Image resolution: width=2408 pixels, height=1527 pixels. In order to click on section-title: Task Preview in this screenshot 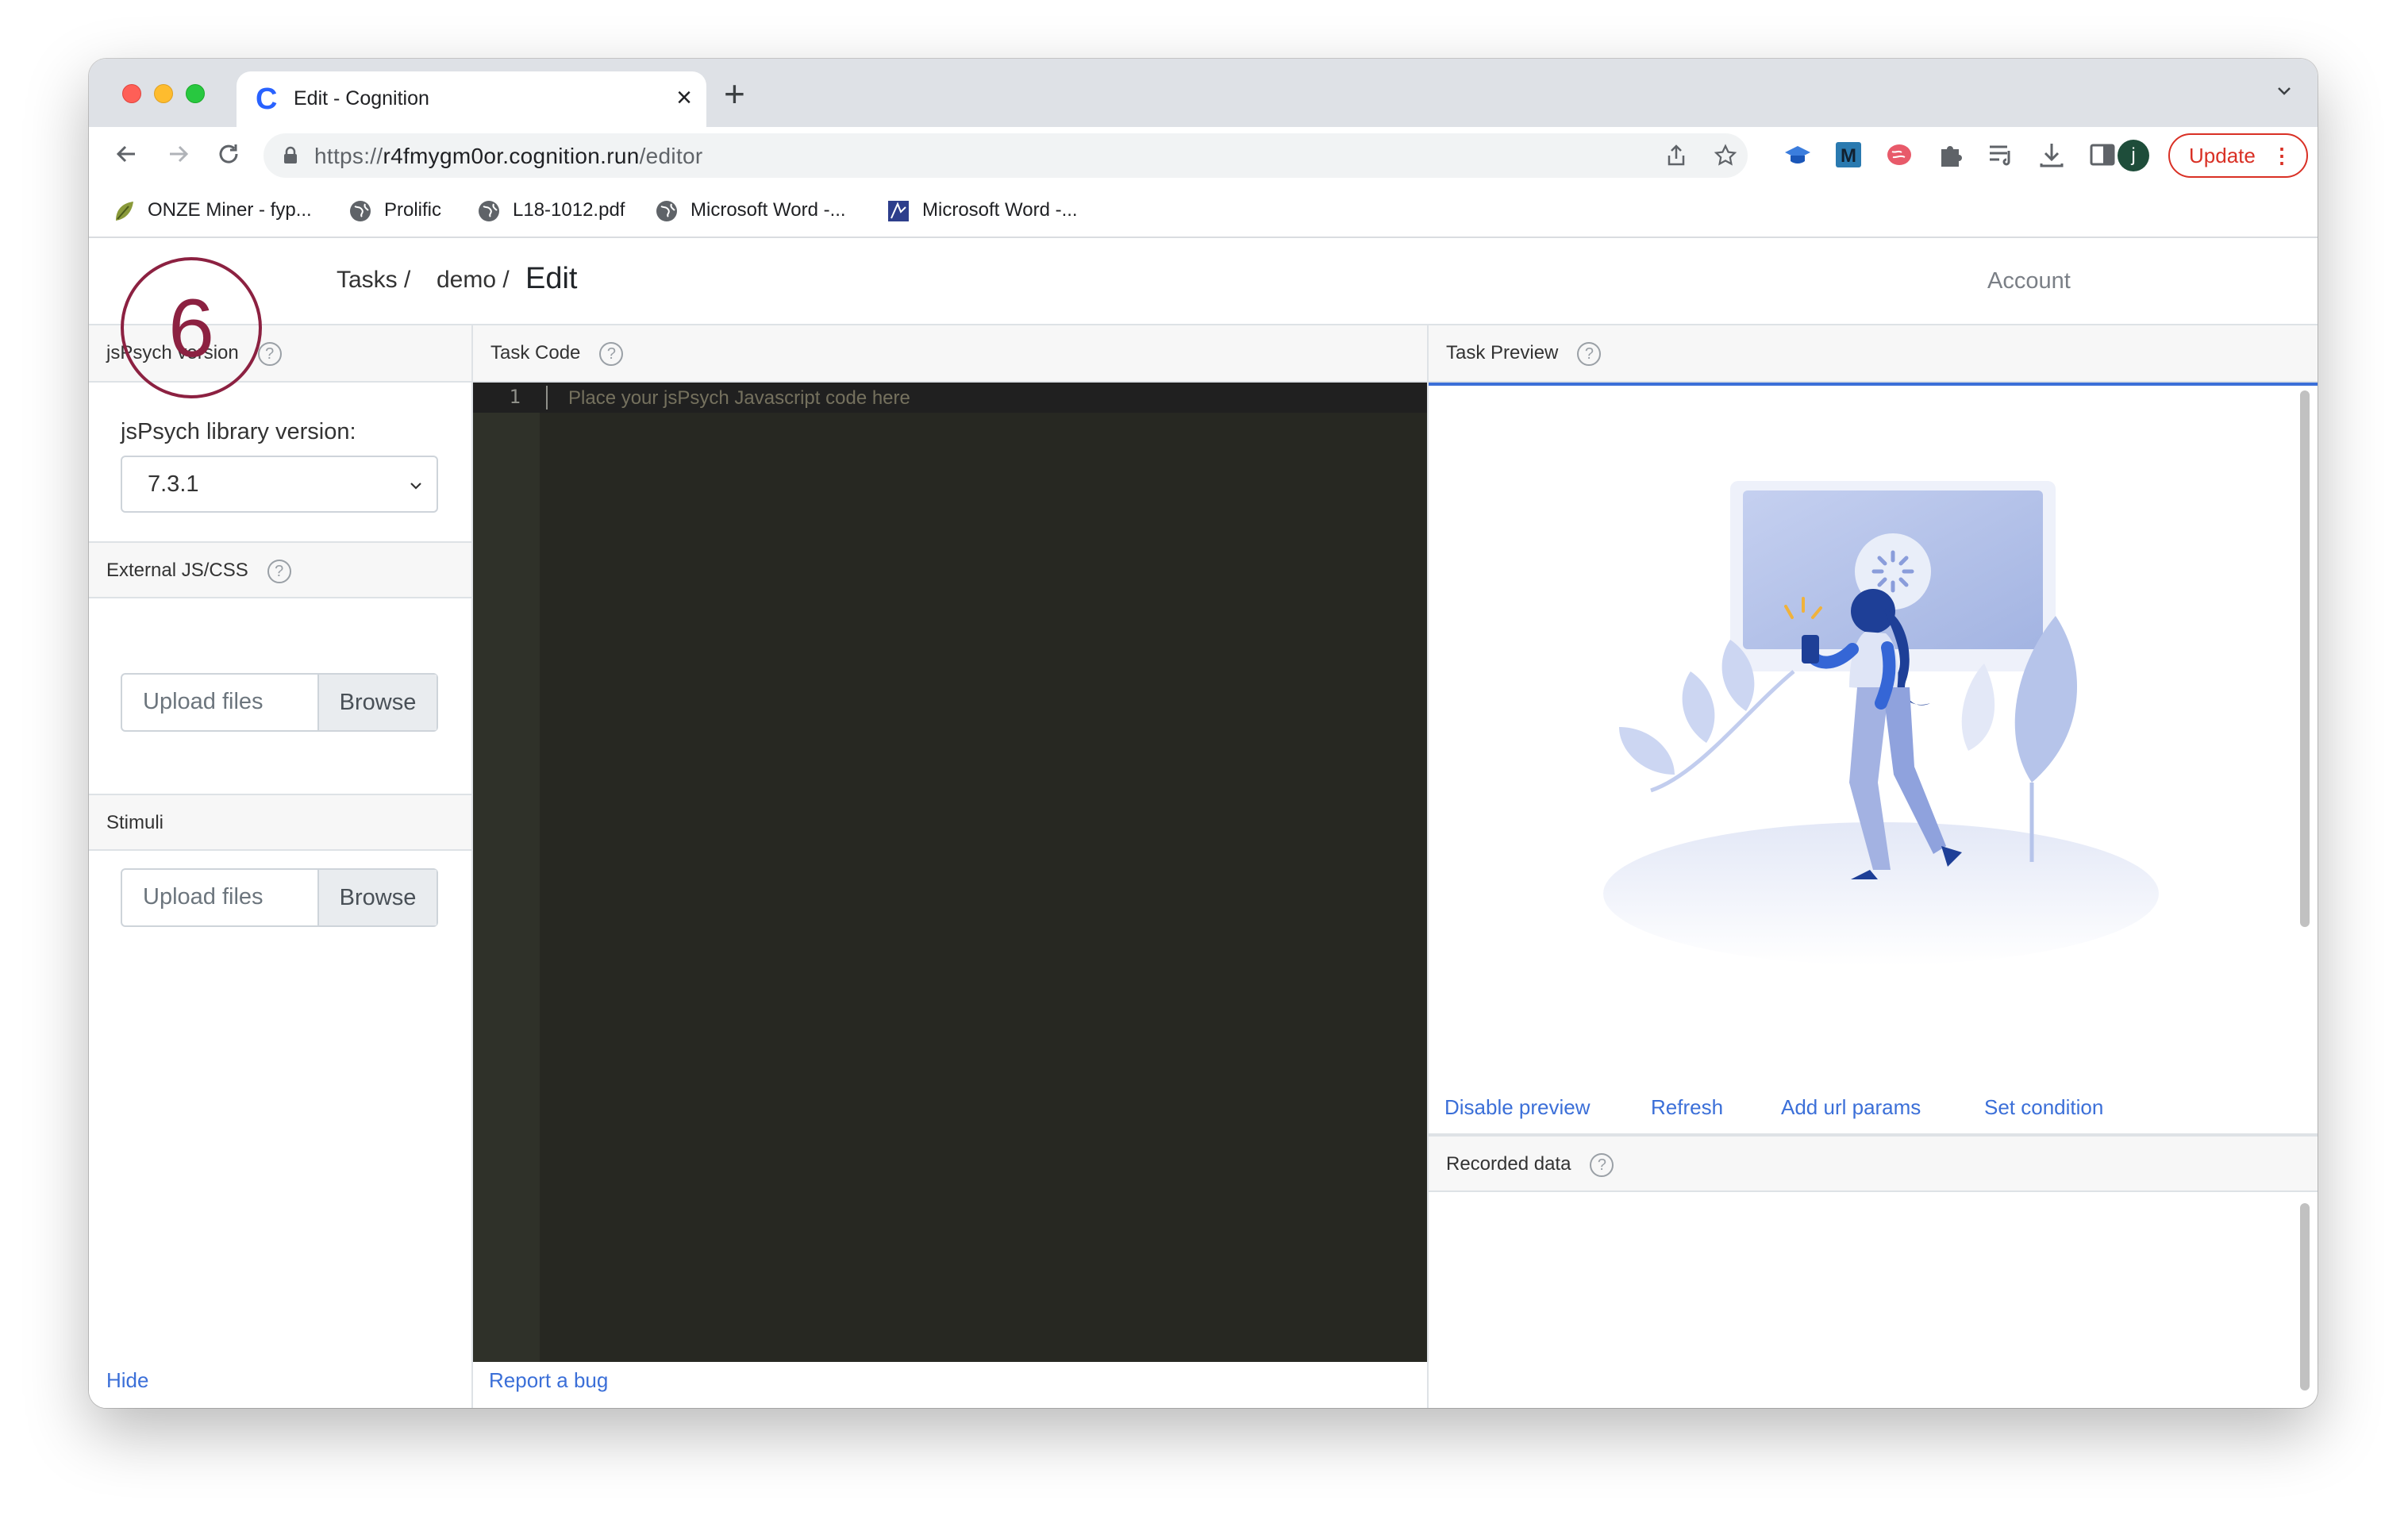, I will do `click(1502, 352)`.